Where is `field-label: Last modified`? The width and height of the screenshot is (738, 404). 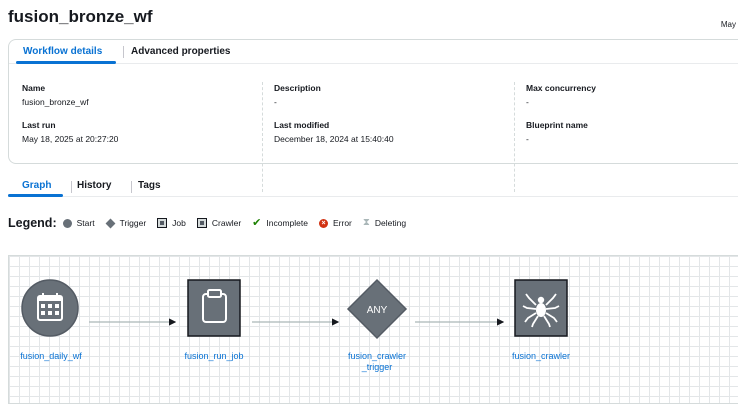 field-label: Last modified is located at coordinates (302, 125).